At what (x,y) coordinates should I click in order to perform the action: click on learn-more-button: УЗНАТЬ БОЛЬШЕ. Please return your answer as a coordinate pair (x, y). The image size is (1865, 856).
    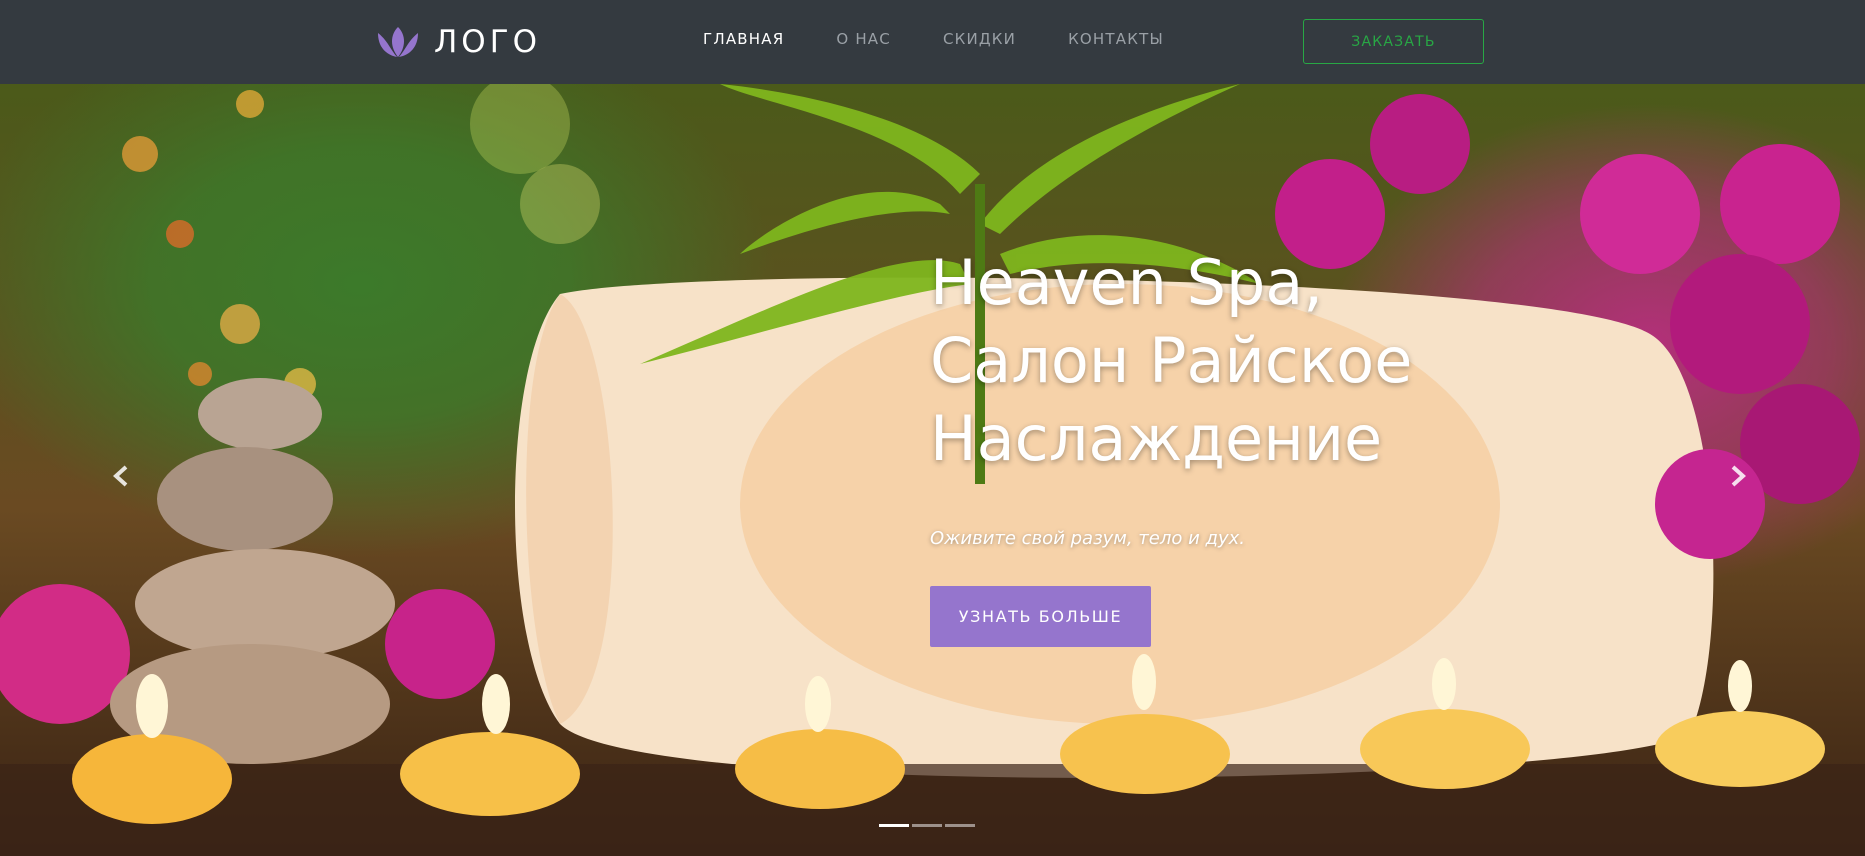
    Looking at the image, I should click on (1040, 616).